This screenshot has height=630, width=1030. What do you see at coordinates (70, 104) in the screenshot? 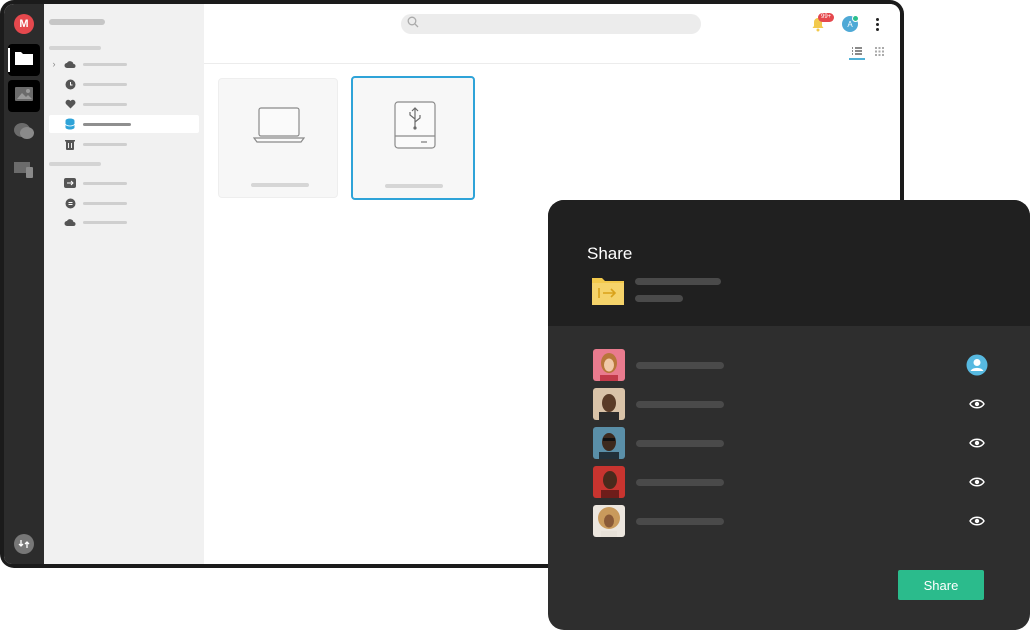
I see `heart-icon` at bounding box center [70, 104].